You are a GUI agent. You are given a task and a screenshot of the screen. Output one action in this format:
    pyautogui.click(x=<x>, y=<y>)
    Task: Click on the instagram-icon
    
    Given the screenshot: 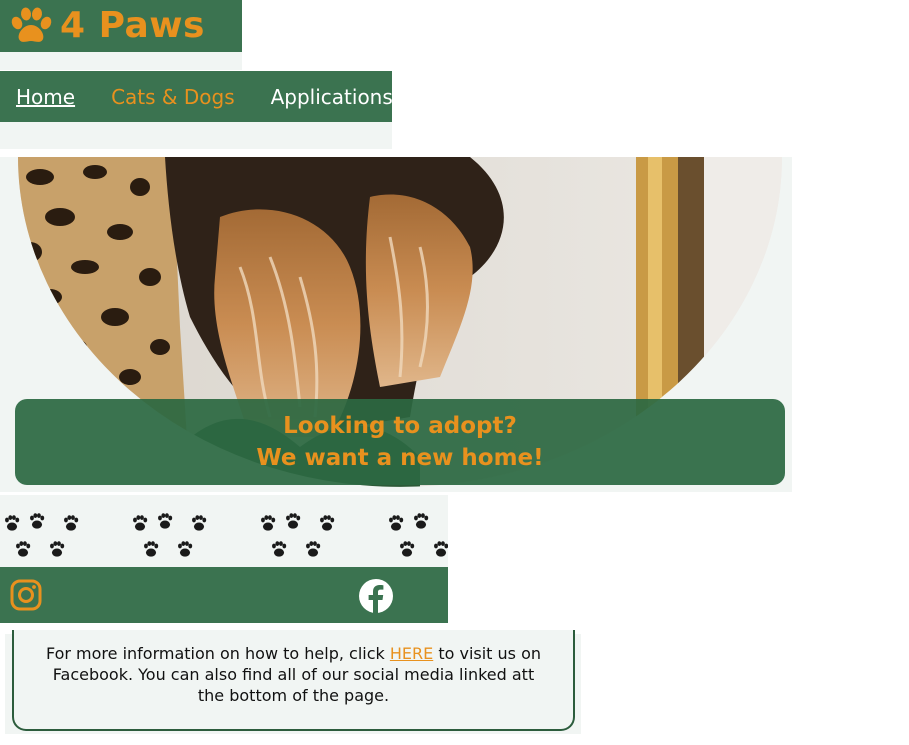 What is the action you would take?
    pyautogui.click(x=26, y=595)
    